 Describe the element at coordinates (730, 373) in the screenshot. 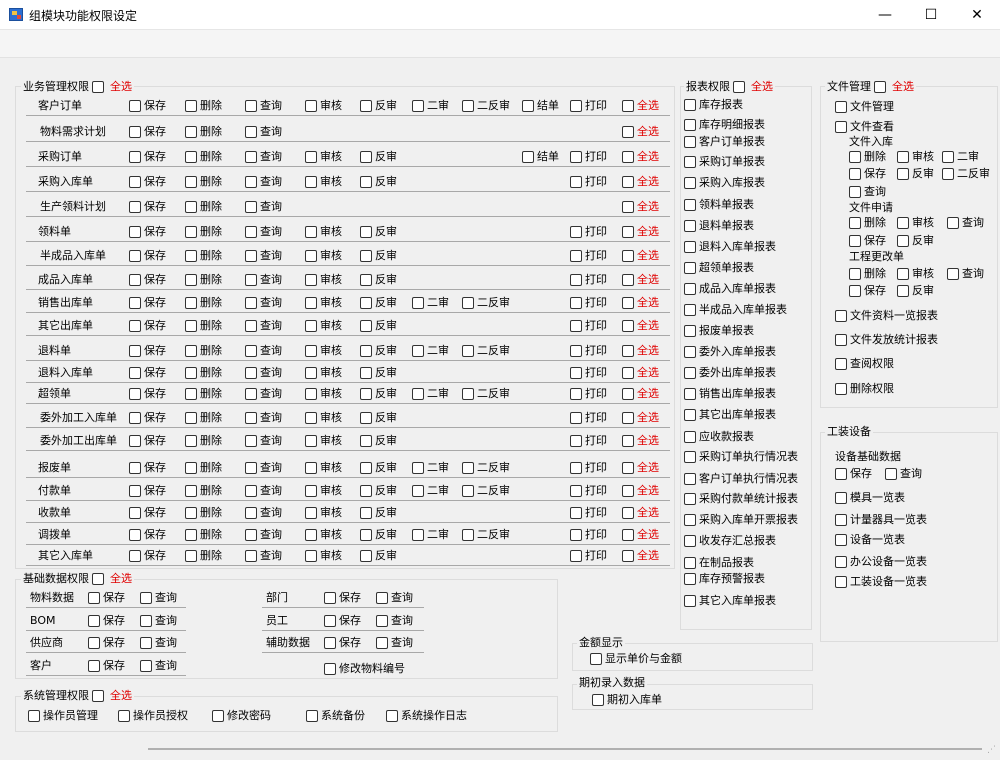

I see `report-item-checkbox: 委外出库单报表` at that location.